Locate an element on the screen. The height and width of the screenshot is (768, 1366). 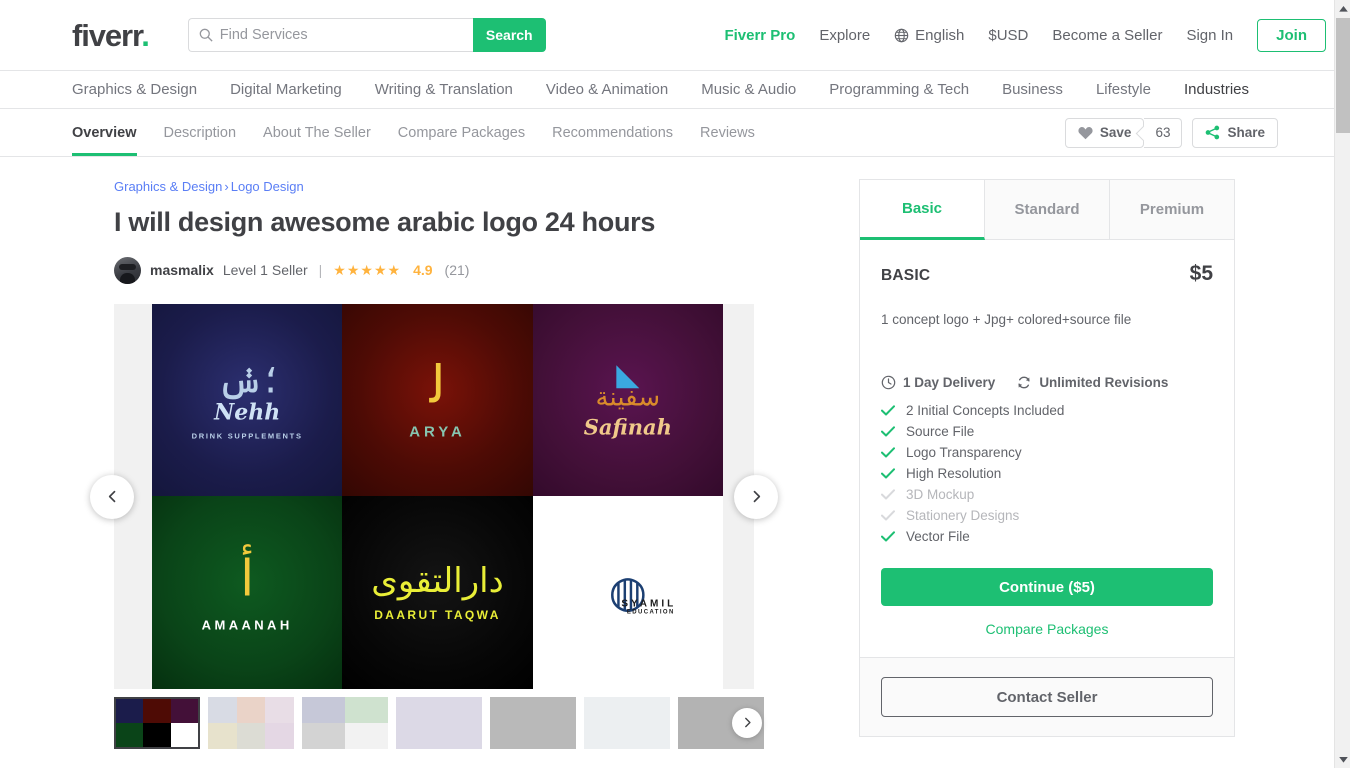
rating-value: 4.9 is located at coordinates (423, 270).